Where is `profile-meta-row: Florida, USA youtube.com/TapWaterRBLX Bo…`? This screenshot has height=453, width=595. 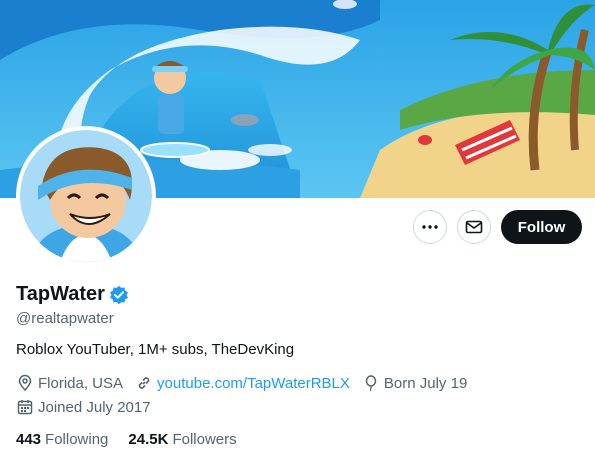 profile-meta-row: Florida, USA youtube.com/TapWaterRBLX Bo… is located at coordinates (247, 383).